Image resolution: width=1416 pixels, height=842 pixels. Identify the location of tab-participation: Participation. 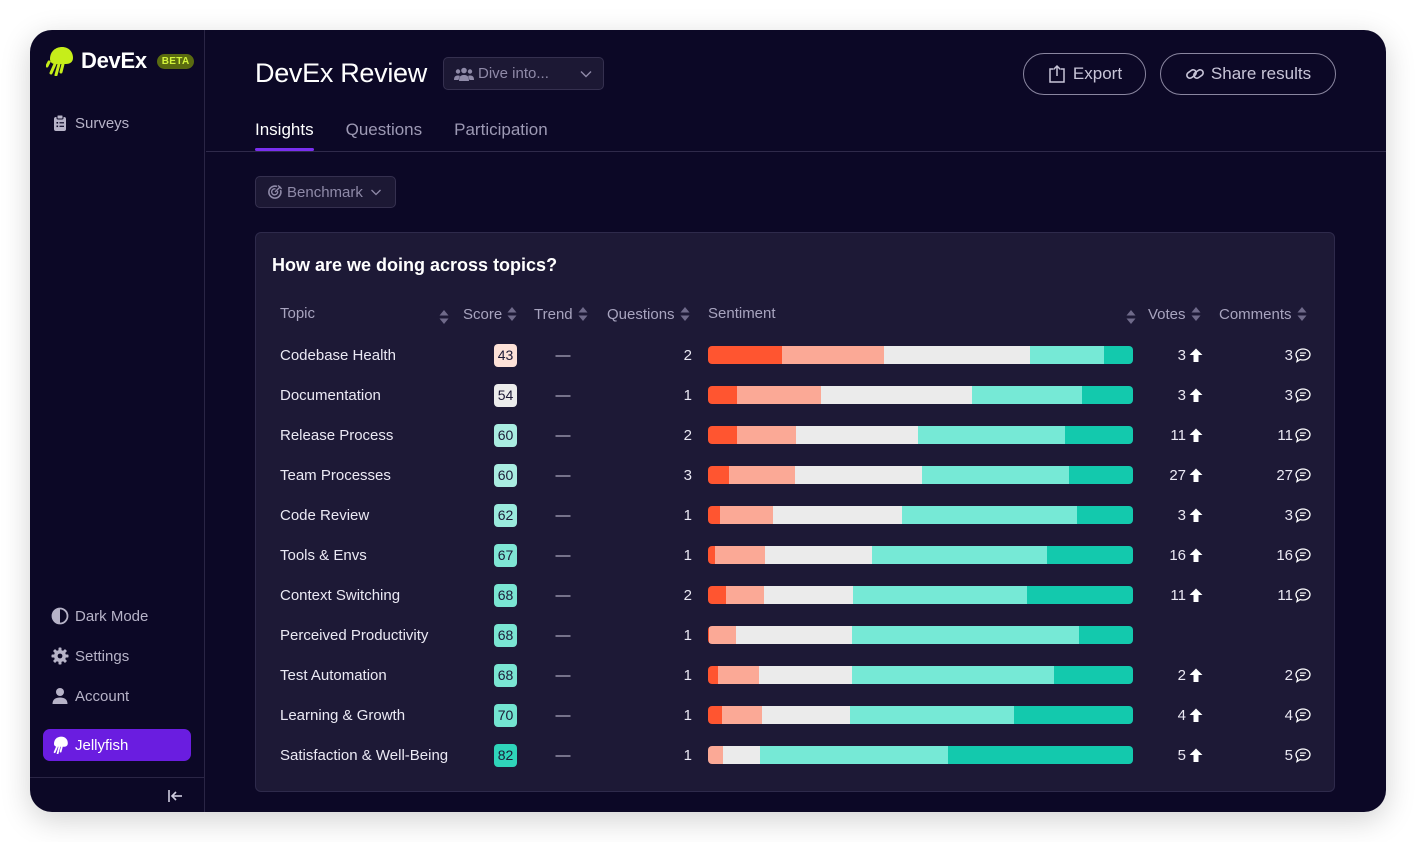
(501, 135).